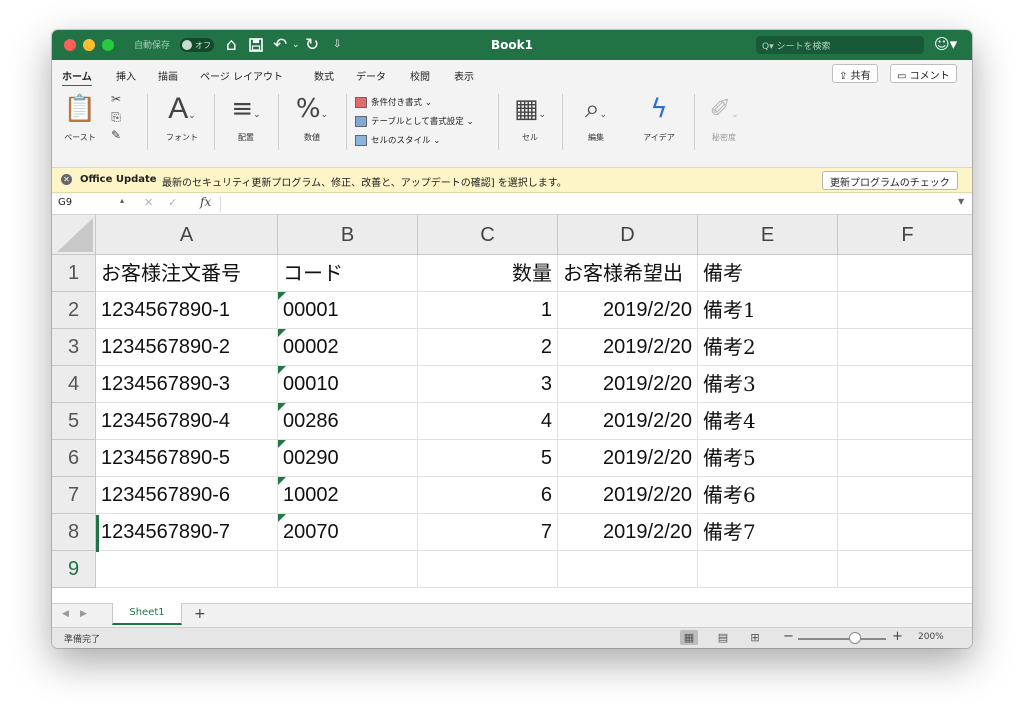 This screenshot has width=1024, height=722. Describe the element at coordinates (65, 202) in the screenshot. I see `name-box: G9` at that location.